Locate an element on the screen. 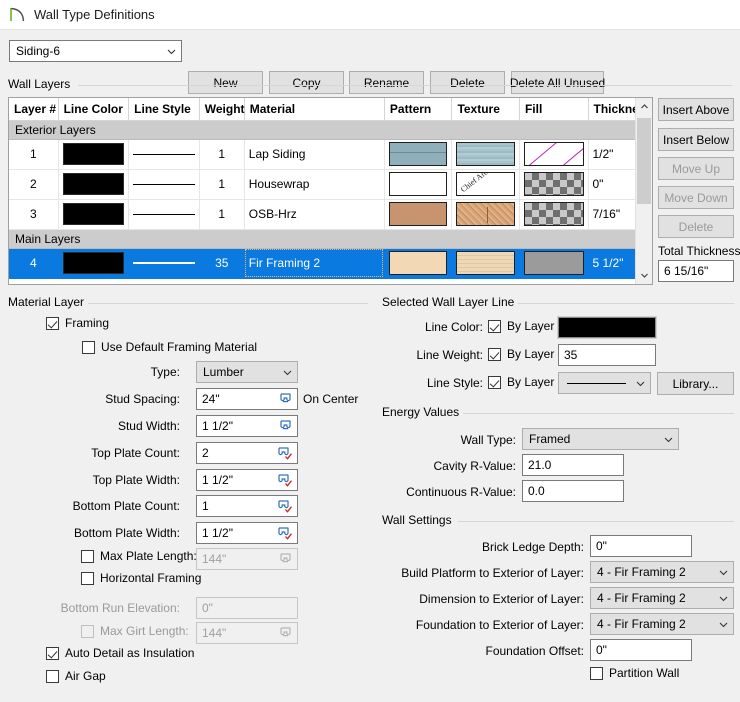 The width and height of the screenshot is (740, 702). new-button: New is located at coordinates (225, 82).